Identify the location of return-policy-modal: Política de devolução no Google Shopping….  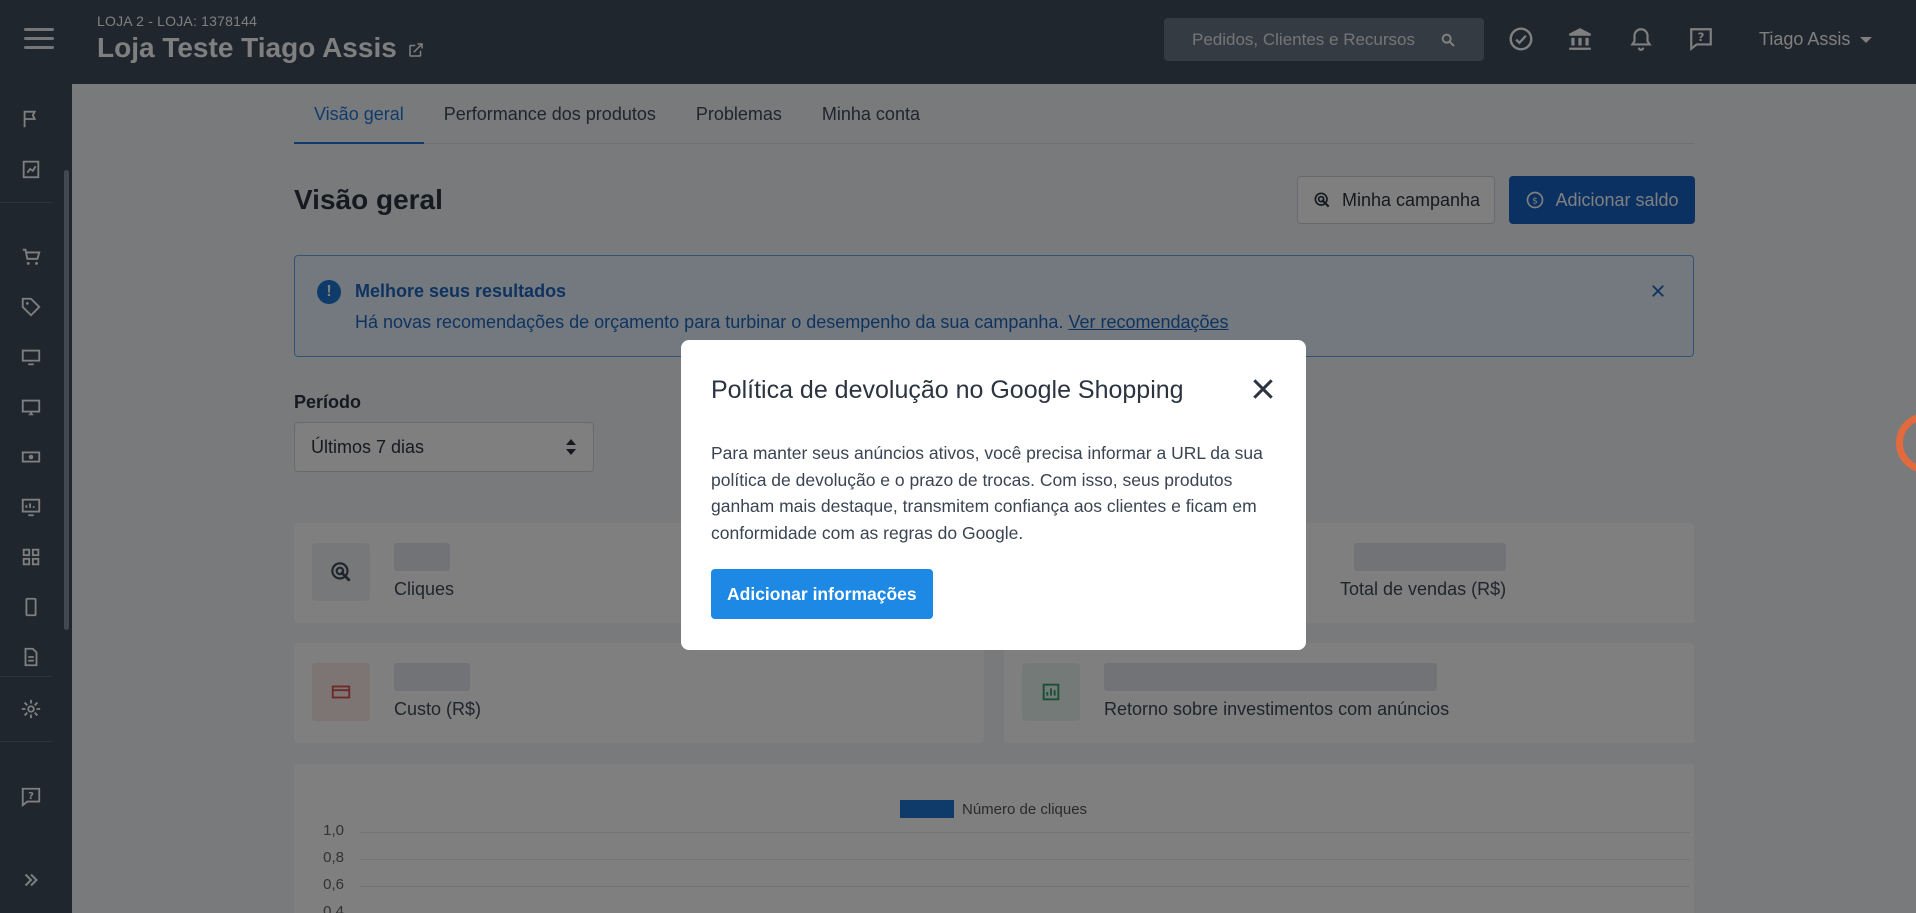
(993, 495).